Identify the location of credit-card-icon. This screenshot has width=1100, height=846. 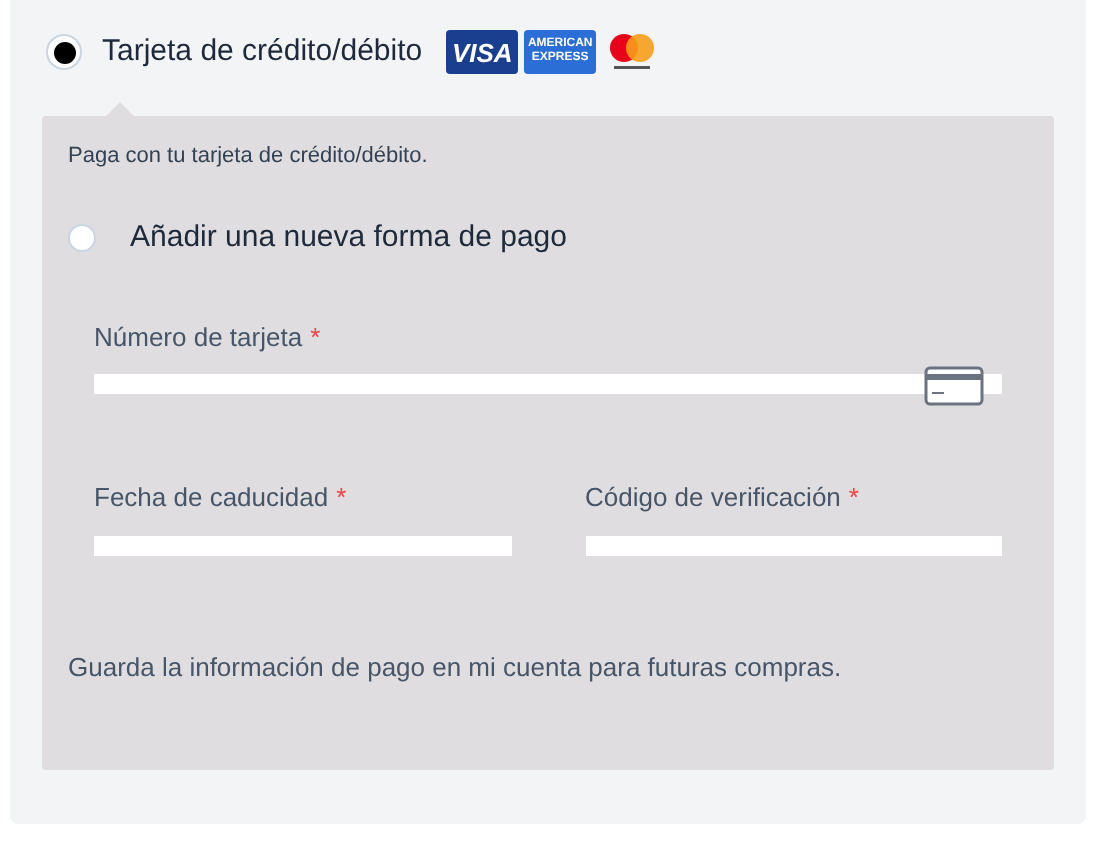
(954, 386).